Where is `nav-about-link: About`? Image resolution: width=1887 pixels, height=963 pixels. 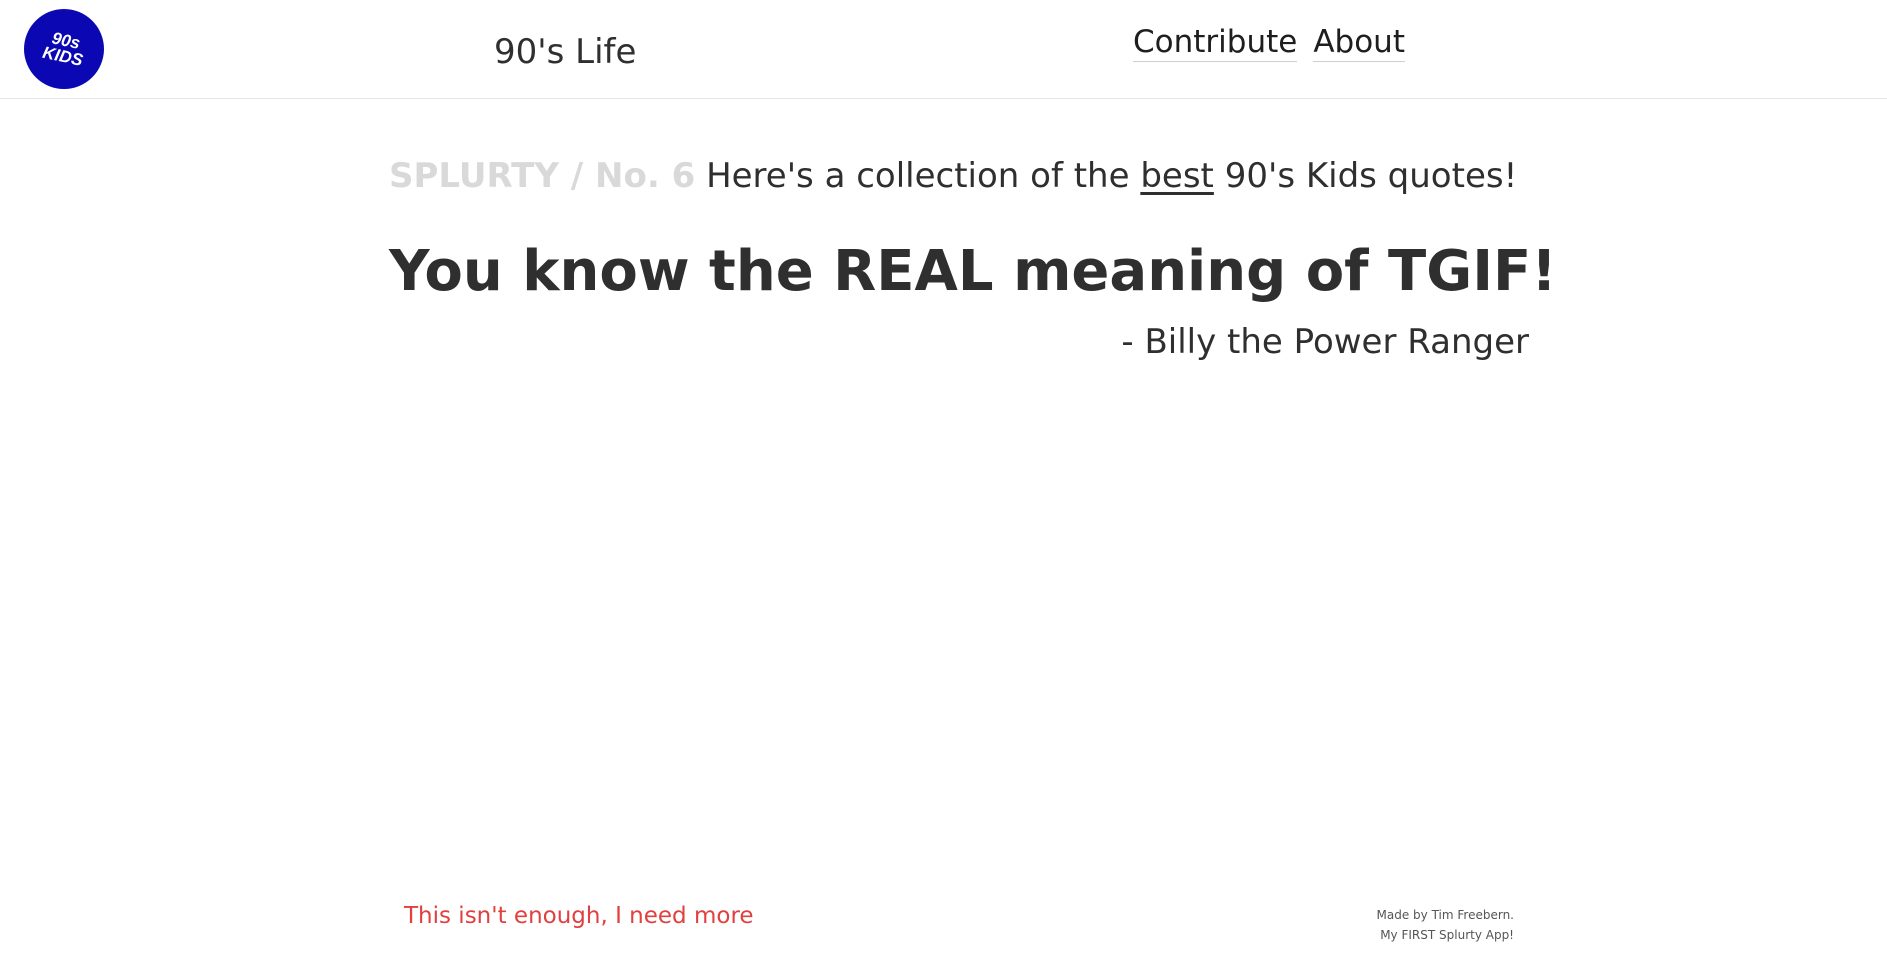 nav-about-link: About is located at coordinates (1359, 43).